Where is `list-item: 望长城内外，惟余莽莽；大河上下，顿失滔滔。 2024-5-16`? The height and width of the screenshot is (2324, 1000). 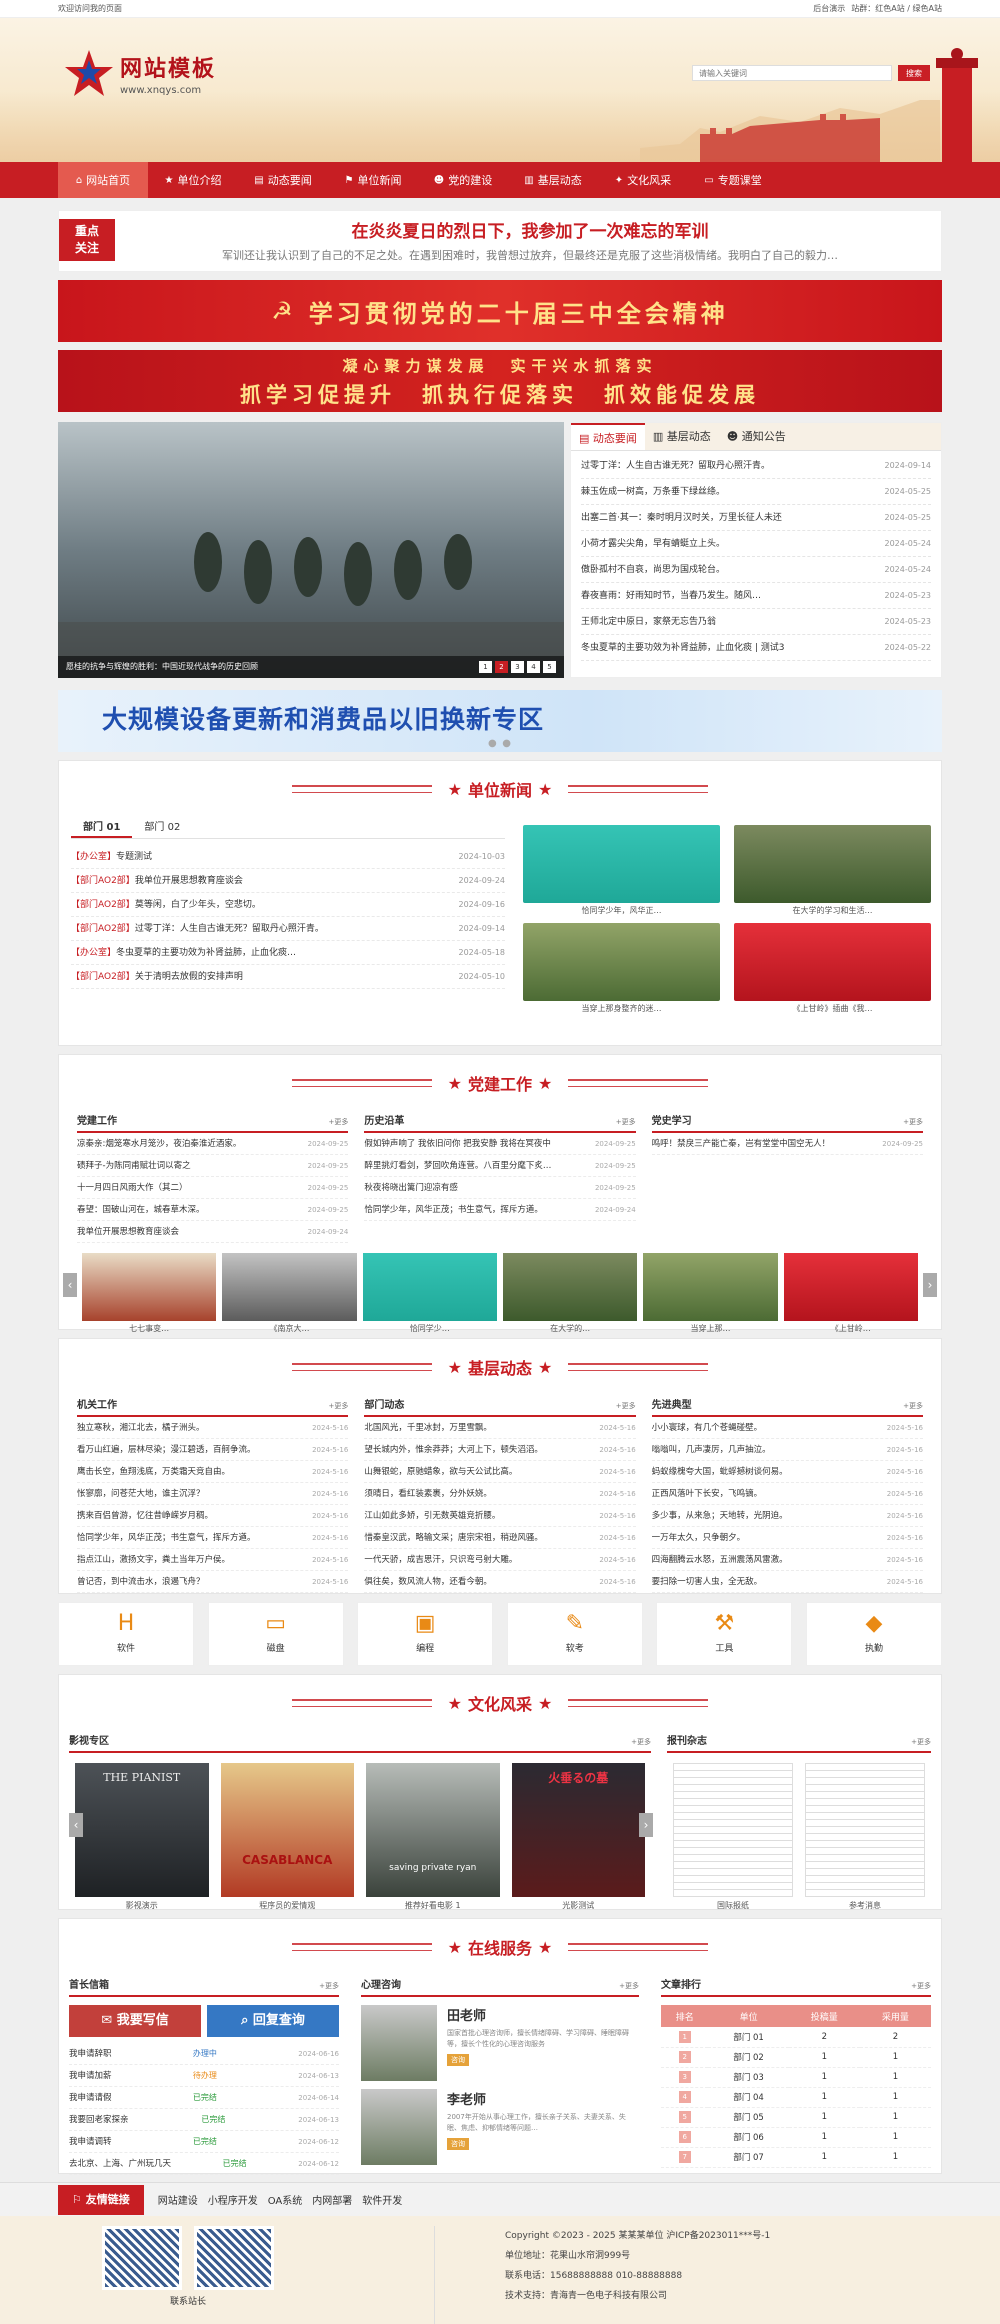 list-item: 望长城内外，惟余莽莽；大河上下，顿失滔滔。 2024-5-16 is located at coordinates (500, 1450).